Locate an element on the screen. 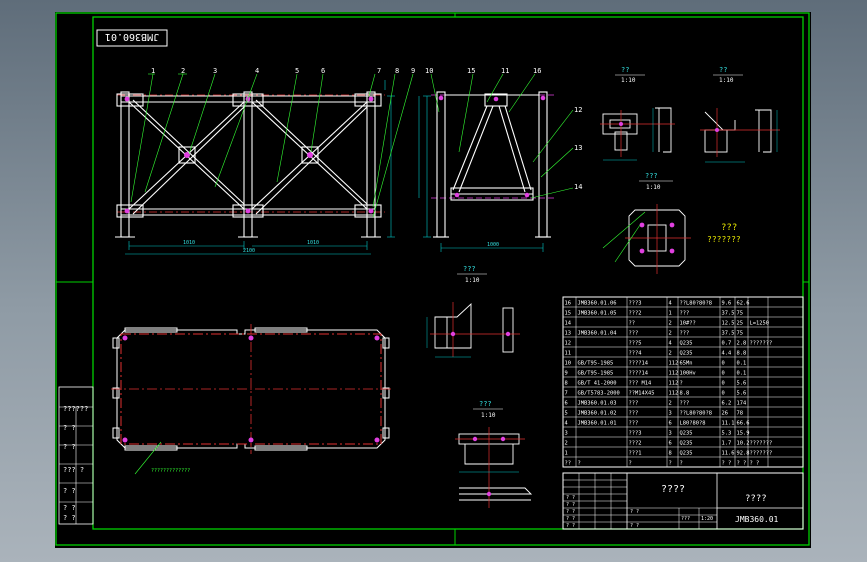 The height and width of the screenshot is (562, 867). table-row: 9 GB/T95-1985 ????14 112 100Hv 0 0.1 is located at coordinates (656, 374).